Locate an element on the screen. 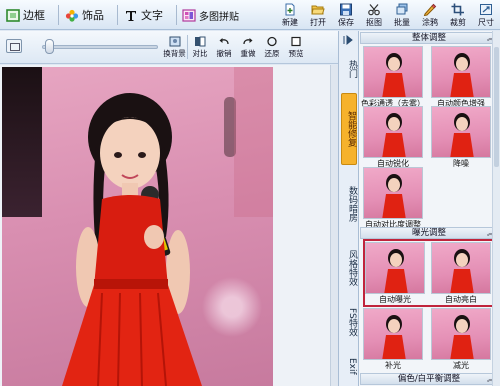  zoom-slider-handle is located at coordinates (50, 46).